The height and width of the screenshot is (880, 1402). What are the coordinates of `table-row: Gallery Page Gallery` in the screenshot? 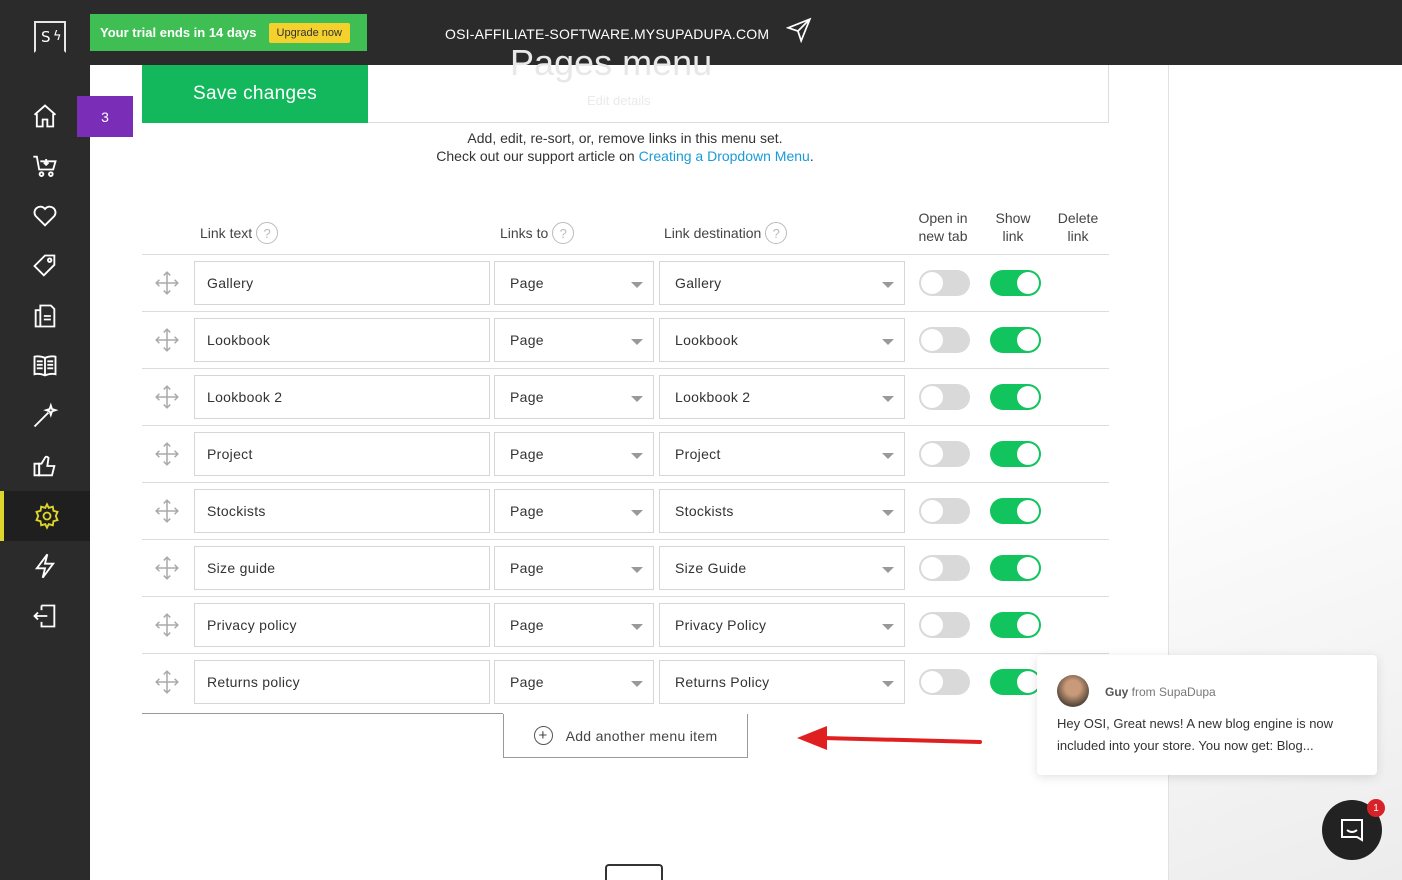 It's located at (625, 283).